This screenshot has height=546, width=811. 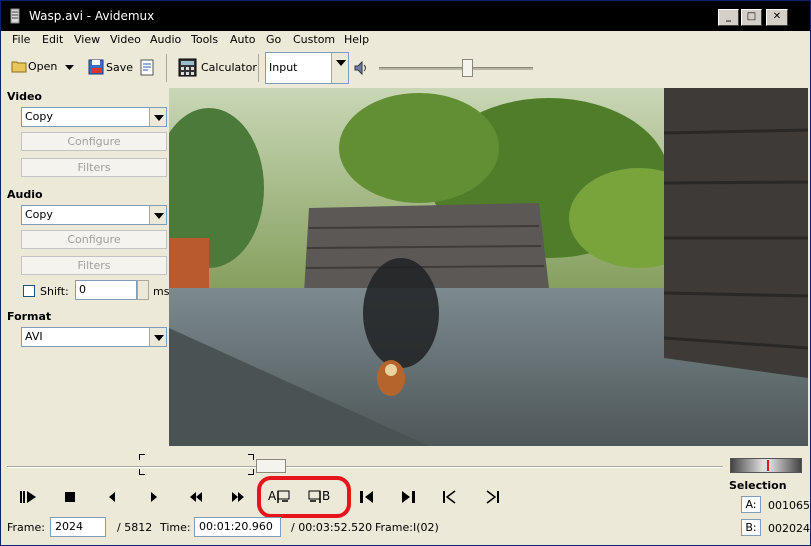 What do you see at coordinates (243, 39) in the screenshot?
I see `menu-auto: Auto` at bounding box center [243, 39].